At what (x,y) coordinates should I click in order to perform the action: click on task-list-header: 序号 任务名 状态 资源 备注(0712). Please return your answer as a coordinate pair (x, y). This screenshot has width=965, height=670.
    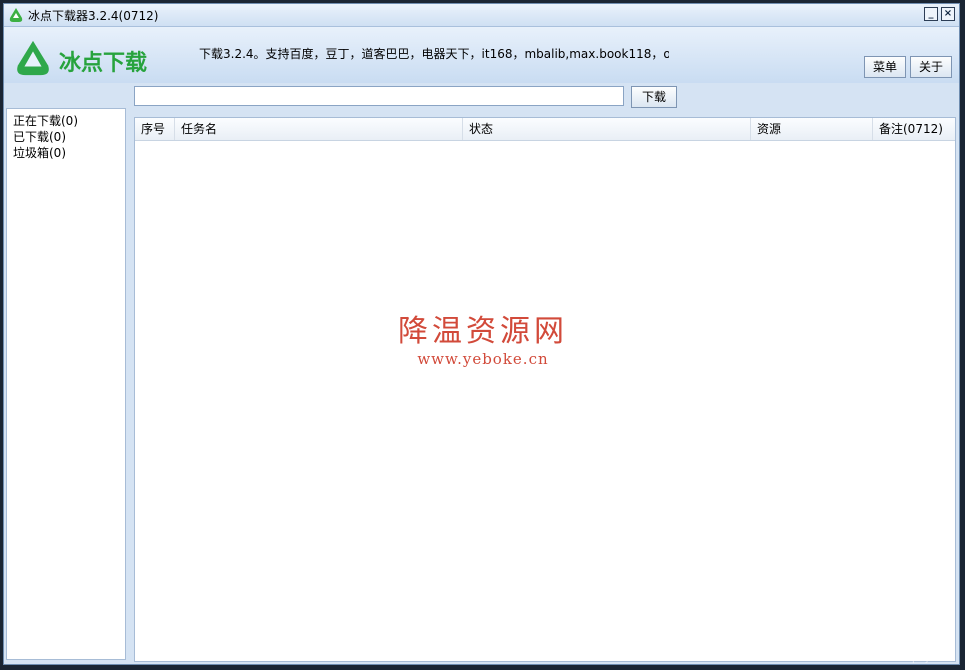
    Looking at the image, I should click on (545, 129).